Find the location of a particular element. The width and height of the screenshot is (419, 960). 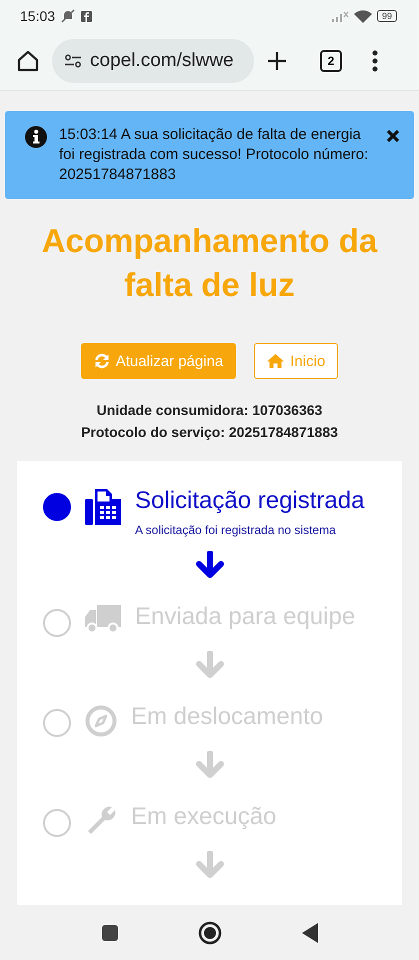

menu-icon is located at coordinates (375, 61).